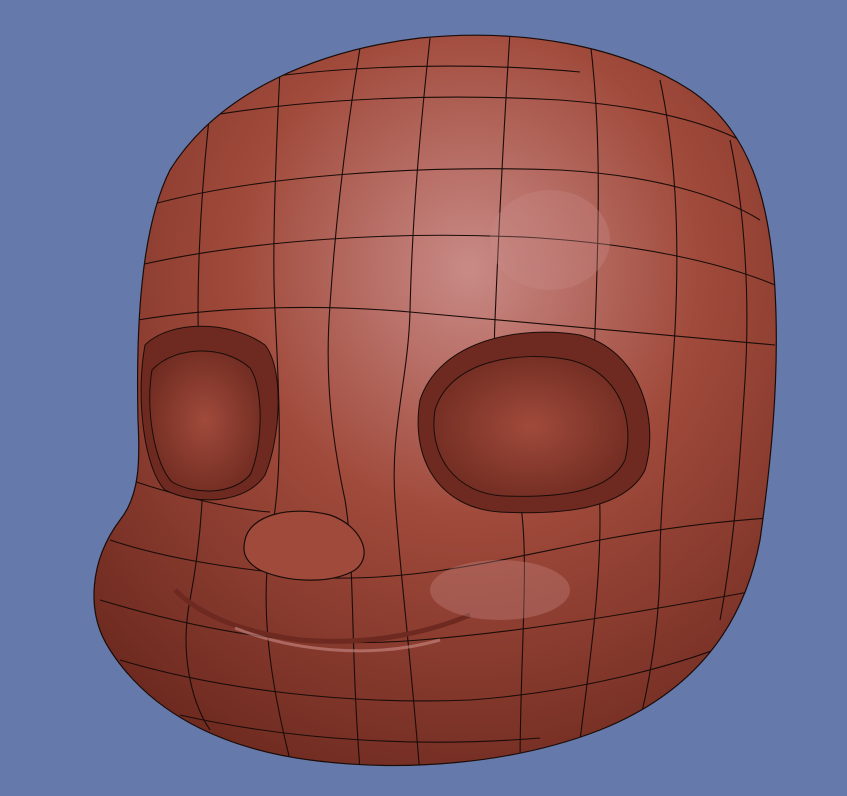  I want to click on left-eye-socket, so click(209, 413).